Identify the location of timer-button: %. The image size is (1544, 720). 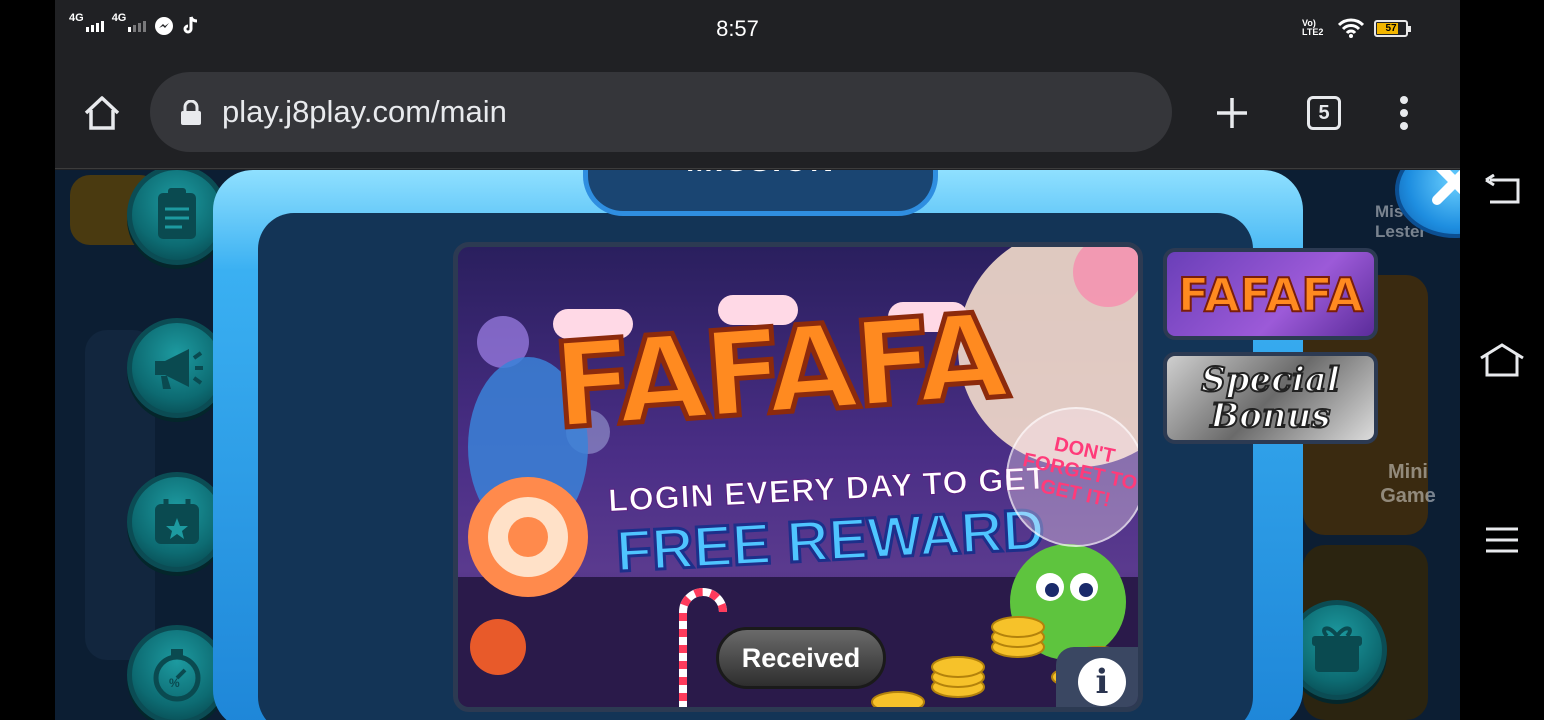
(177, 672).